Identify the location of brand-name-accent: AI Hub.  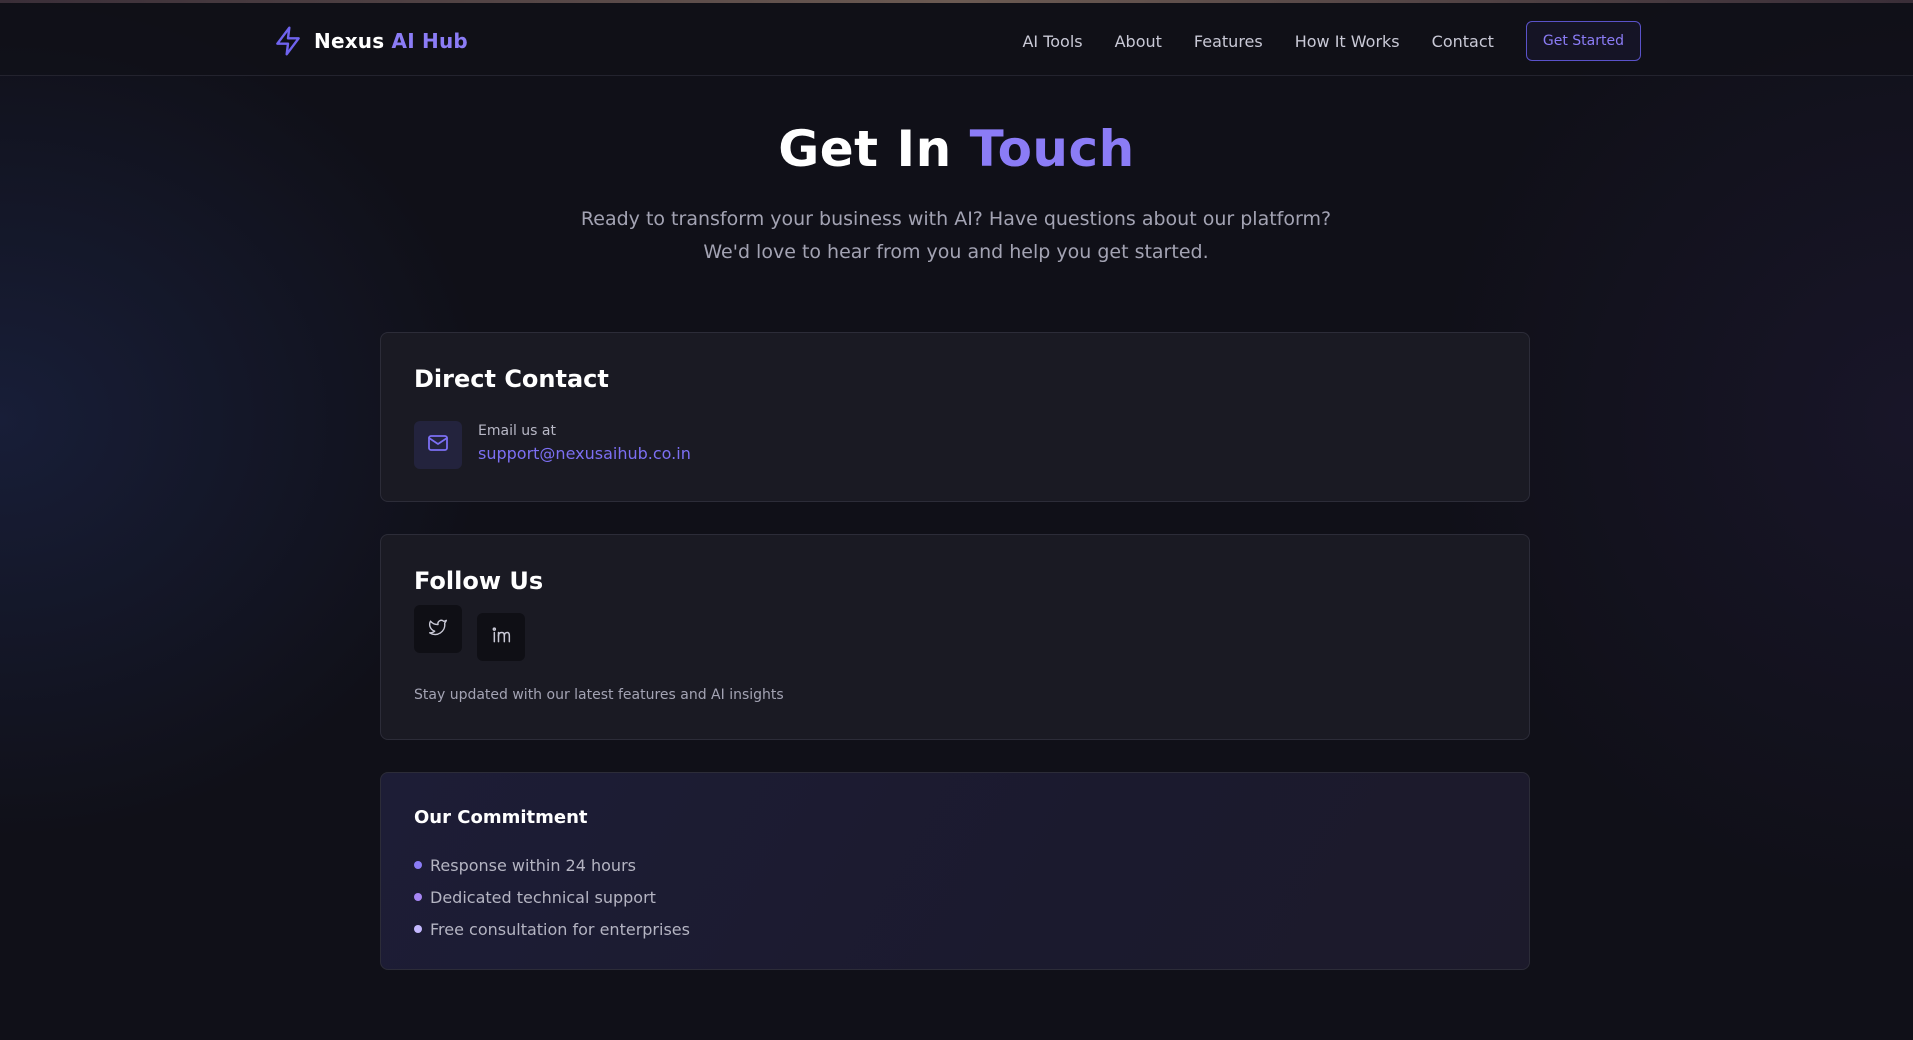
(429, 41).